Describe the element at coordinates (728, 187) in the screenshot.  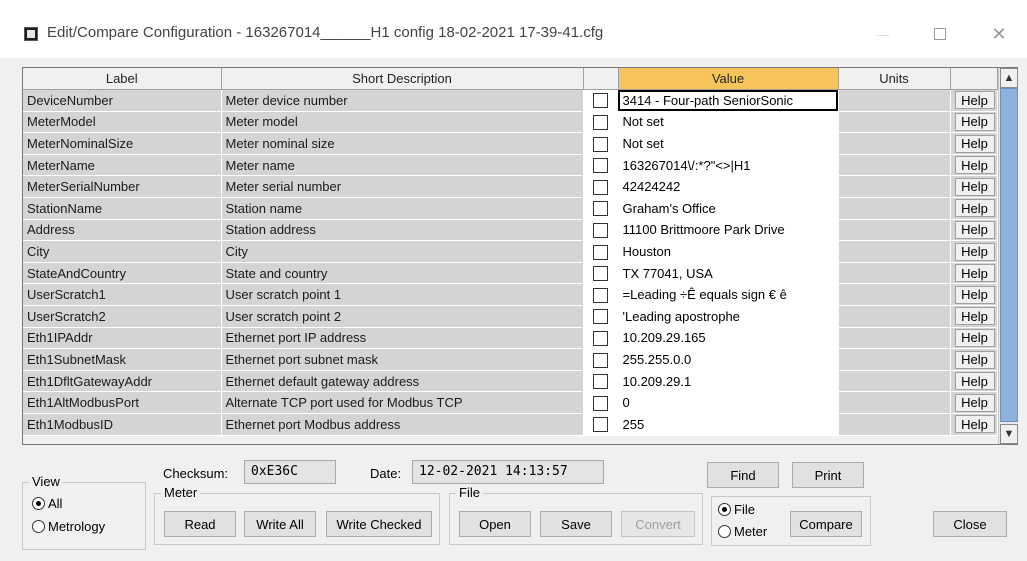
I see `cell-value: 42424242` at that location.